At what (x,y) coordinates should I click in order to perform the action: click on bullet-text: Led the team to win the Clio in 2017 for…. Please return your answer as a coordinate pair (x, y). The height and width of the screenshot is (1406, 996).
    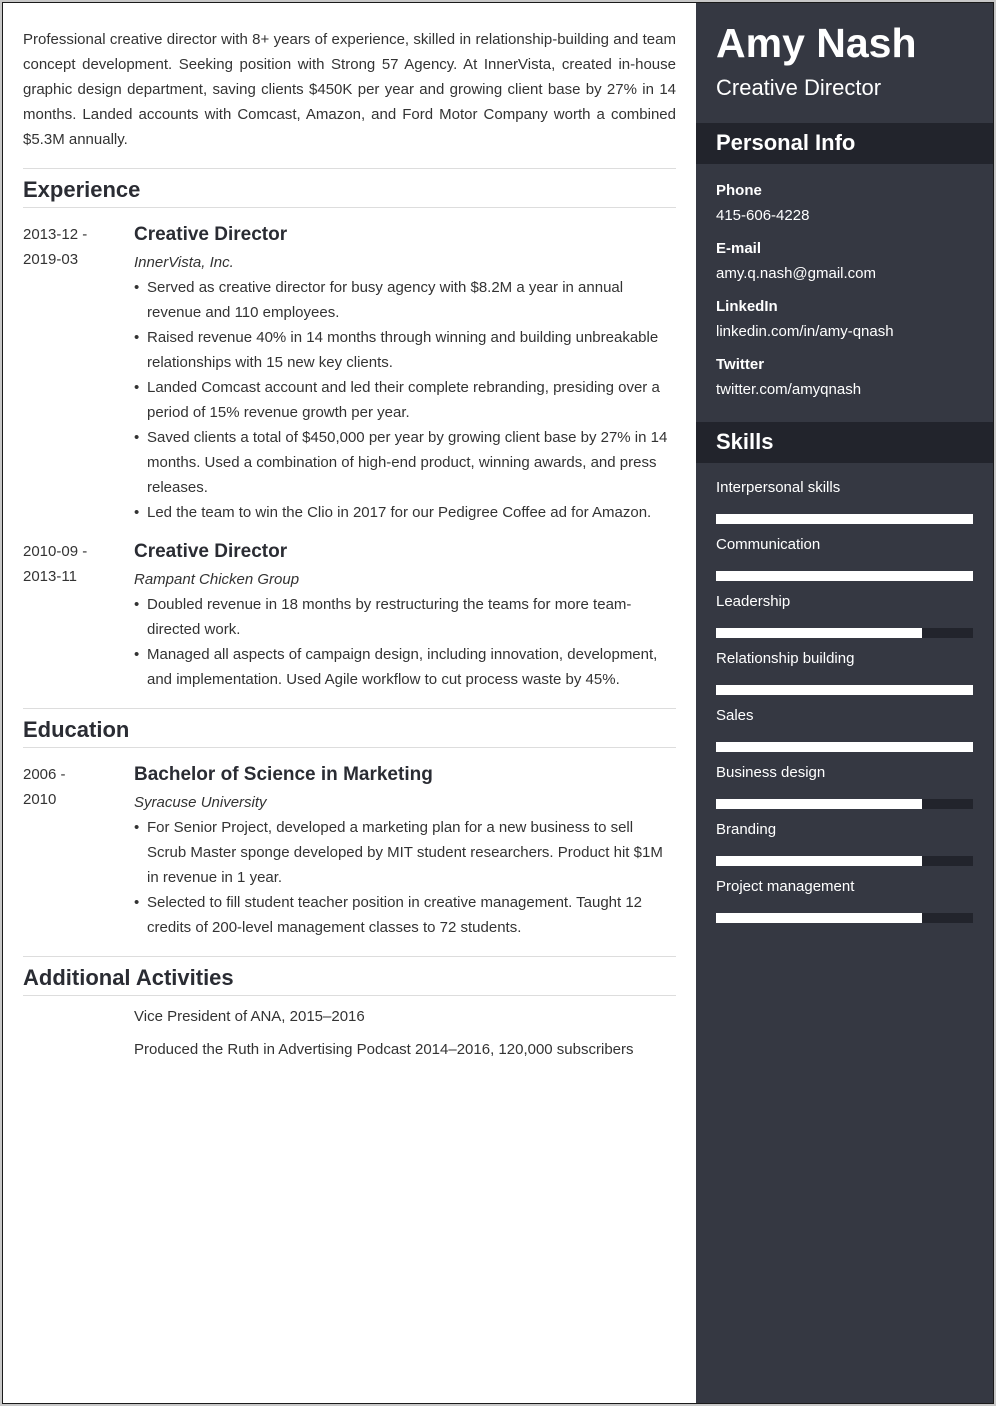
    Looking at the image, I should click on (399, 512).